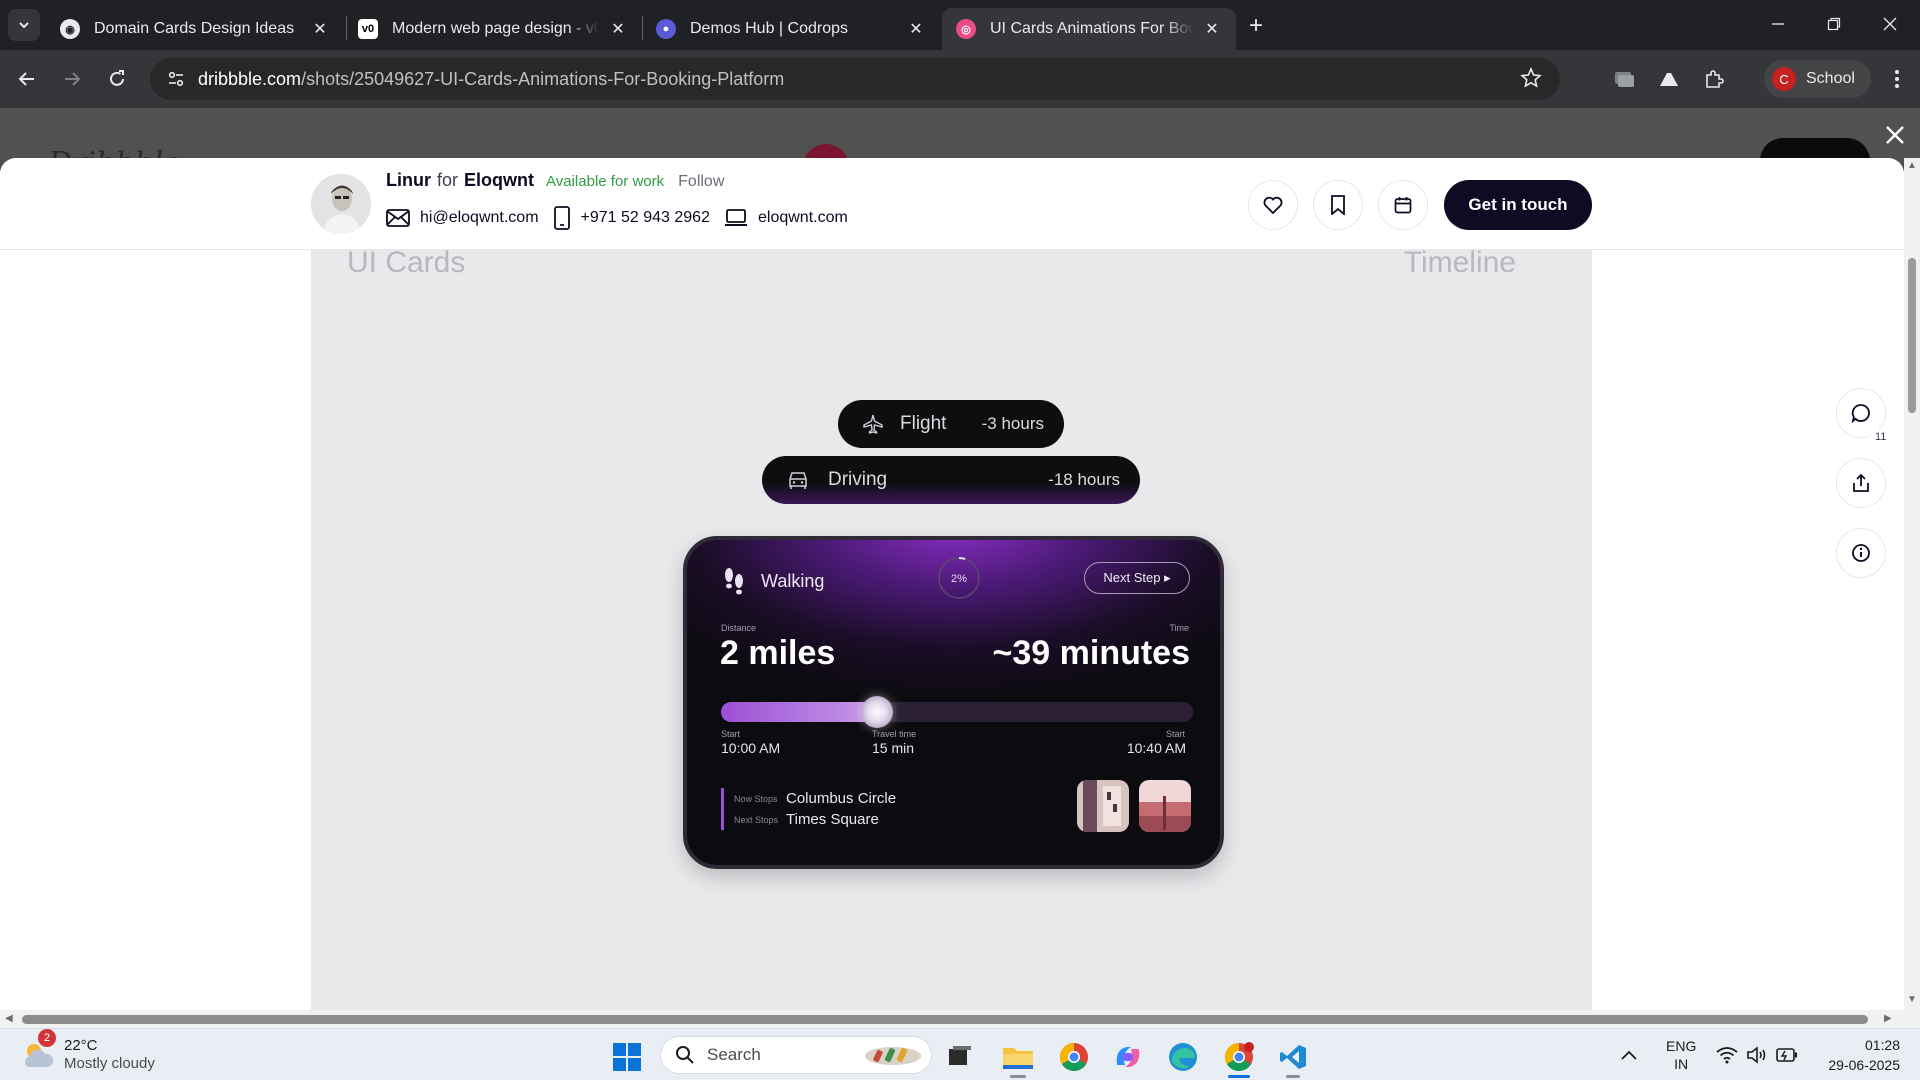 The height and width of the screenshot is (1080, 1920). What do you see at coordinates (1239, 1057) in the screenshot?
I see `chrome-profile-button` at bounding box center [1239, 1057].